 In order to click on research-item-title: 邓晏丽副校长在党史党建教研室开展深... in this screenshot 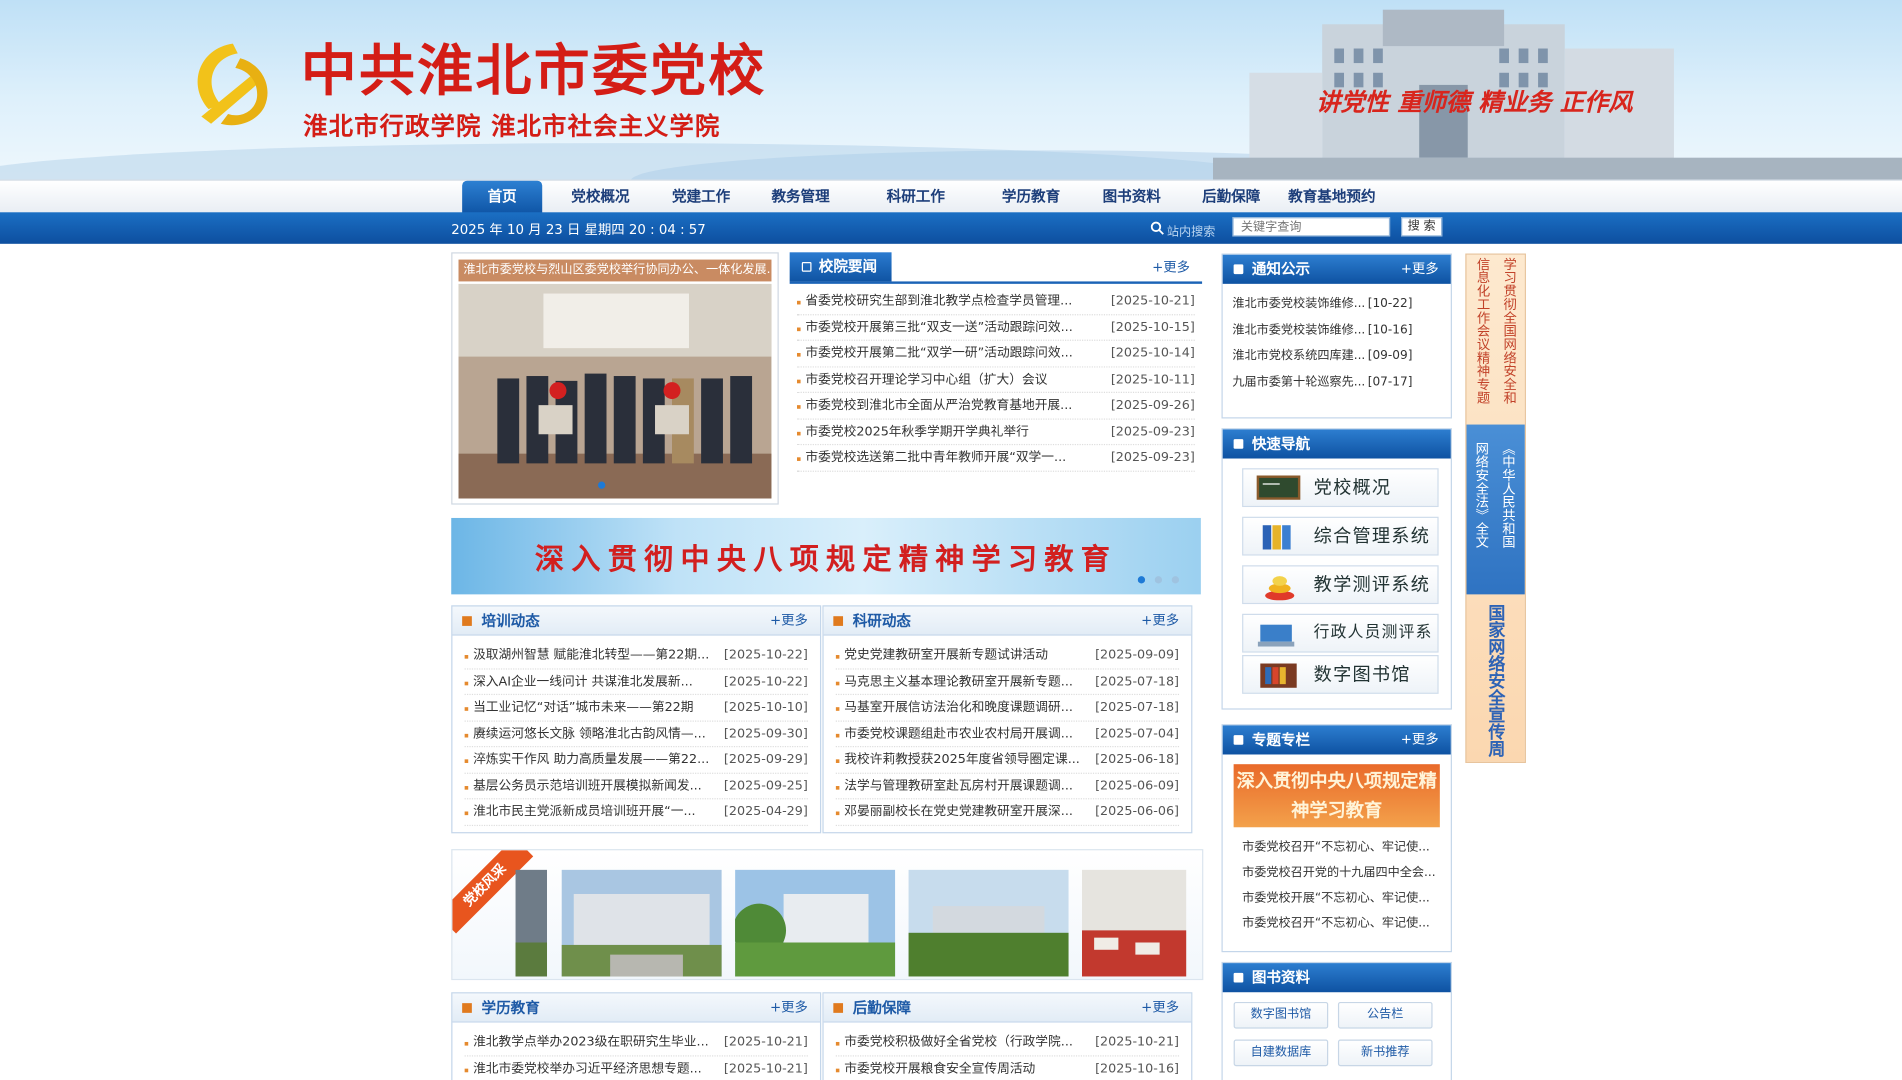, I will do `click(958, 811)`.